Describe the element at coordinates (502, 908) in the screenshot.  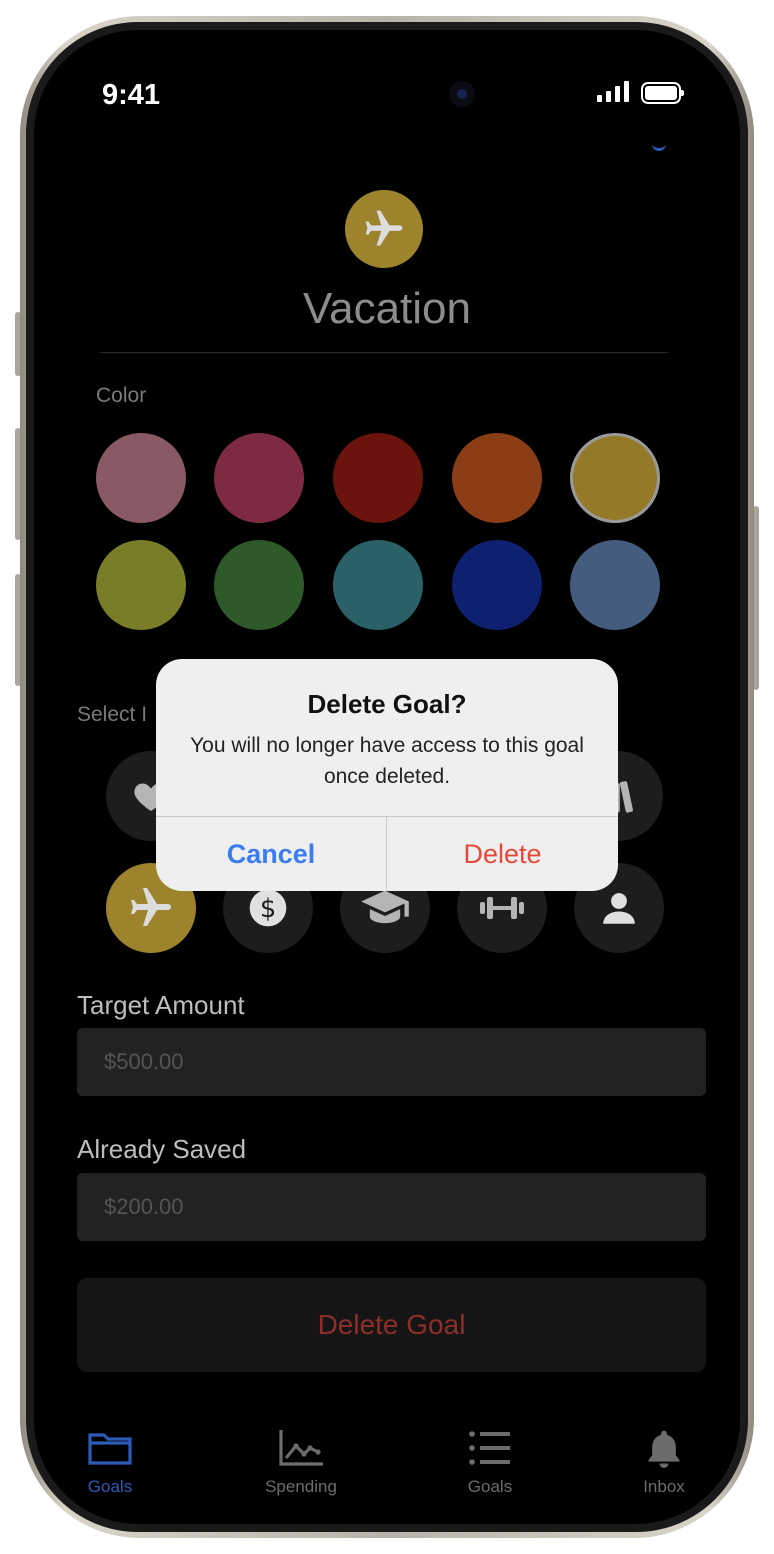
I see `dumbbell-icon` at that location.